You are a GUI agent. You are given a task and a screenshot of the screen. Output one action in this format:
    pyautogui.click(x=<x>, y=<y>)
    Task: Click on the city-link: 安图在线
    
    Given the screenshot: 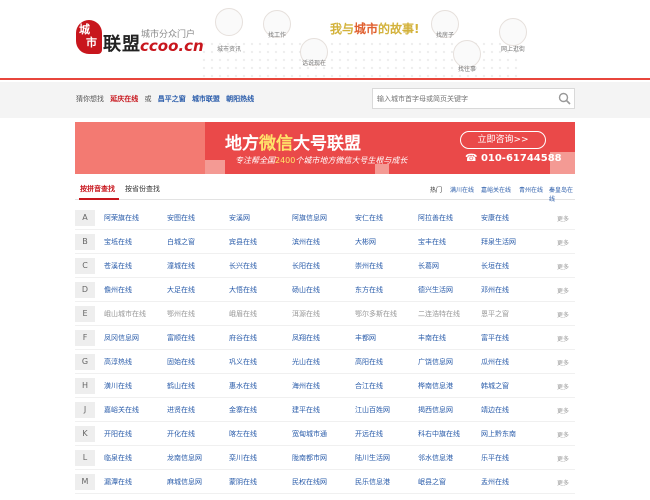 What is the action you would take?
    pyautogui.click(x=181, y=218)
    